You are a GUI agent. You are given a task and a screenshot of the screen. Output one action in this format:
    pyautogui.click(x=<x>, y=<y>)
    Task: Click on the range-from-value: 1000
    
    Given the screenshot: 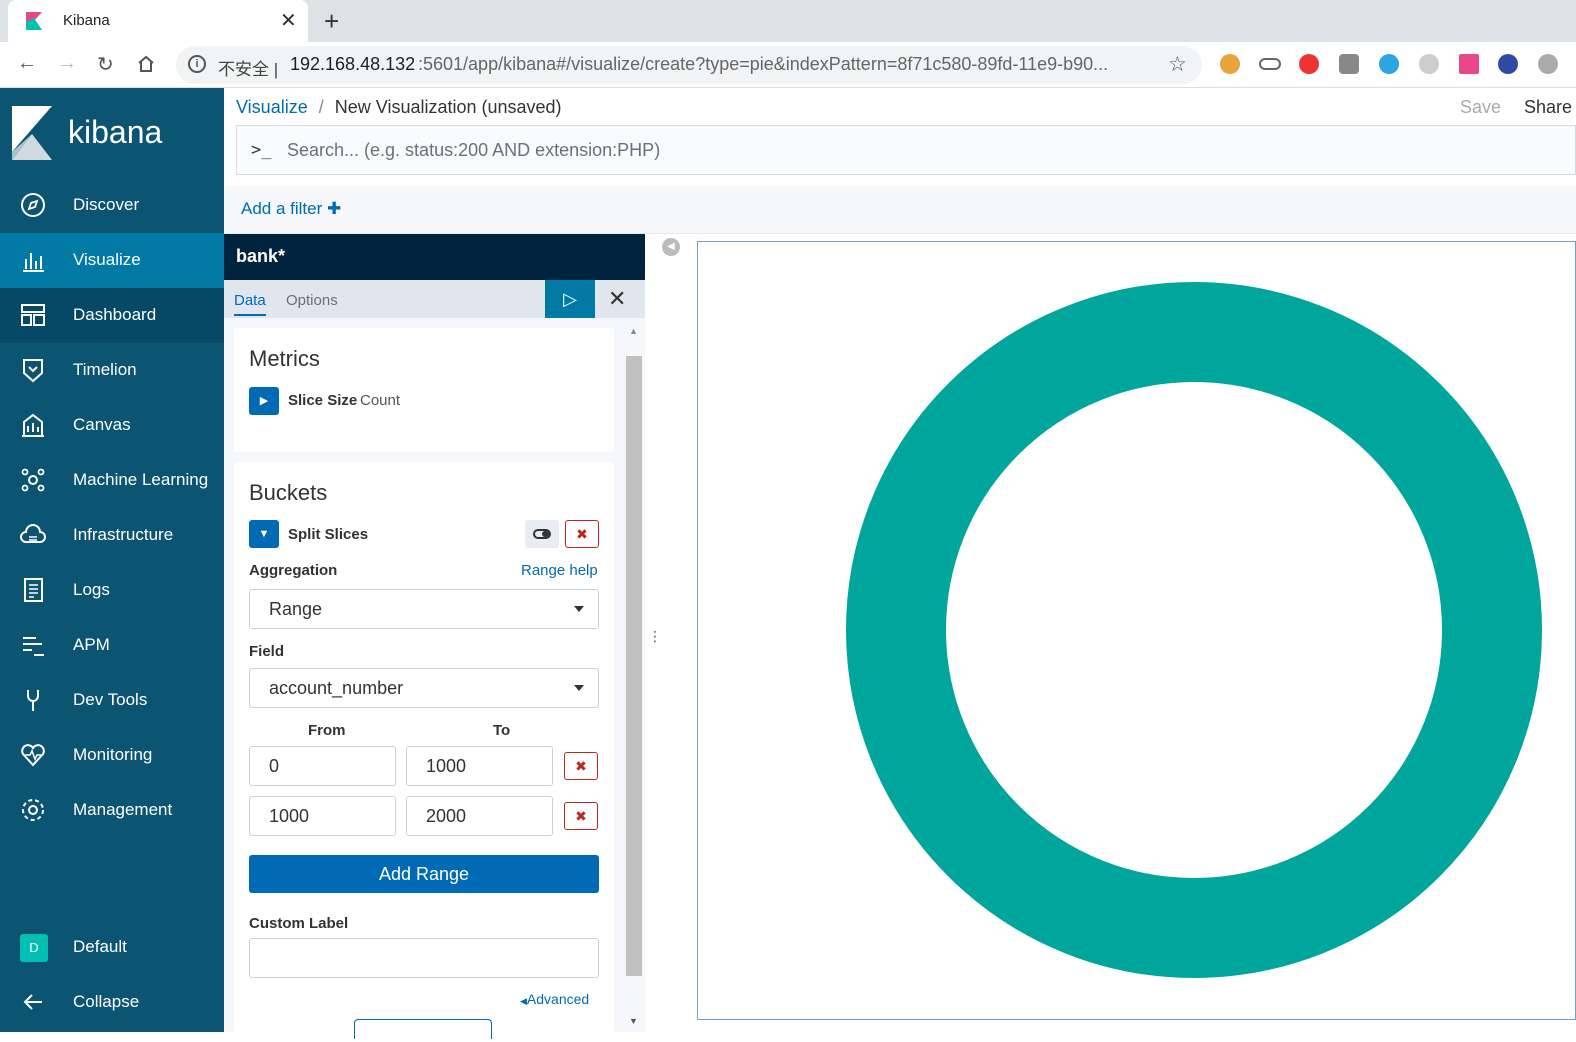 What is the action you would take?
    pyautogui.click(x=289, y=816)
    